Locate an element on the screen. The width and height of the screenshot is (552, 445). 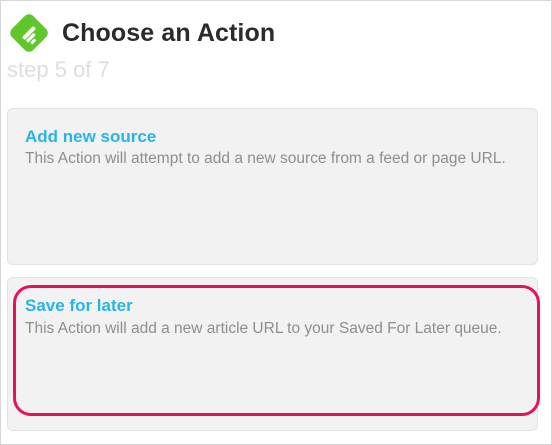
page-title: Choose an Action is located at coordinates (169, 32).